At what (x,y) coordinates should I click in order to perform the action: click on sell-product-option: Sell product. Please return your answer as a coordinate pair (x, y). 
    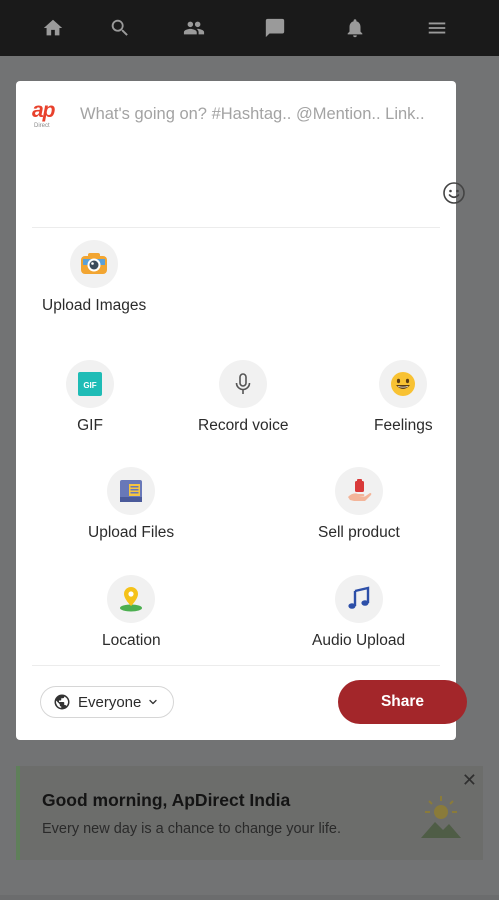
    Looking at the image, I should click on (359, 504).